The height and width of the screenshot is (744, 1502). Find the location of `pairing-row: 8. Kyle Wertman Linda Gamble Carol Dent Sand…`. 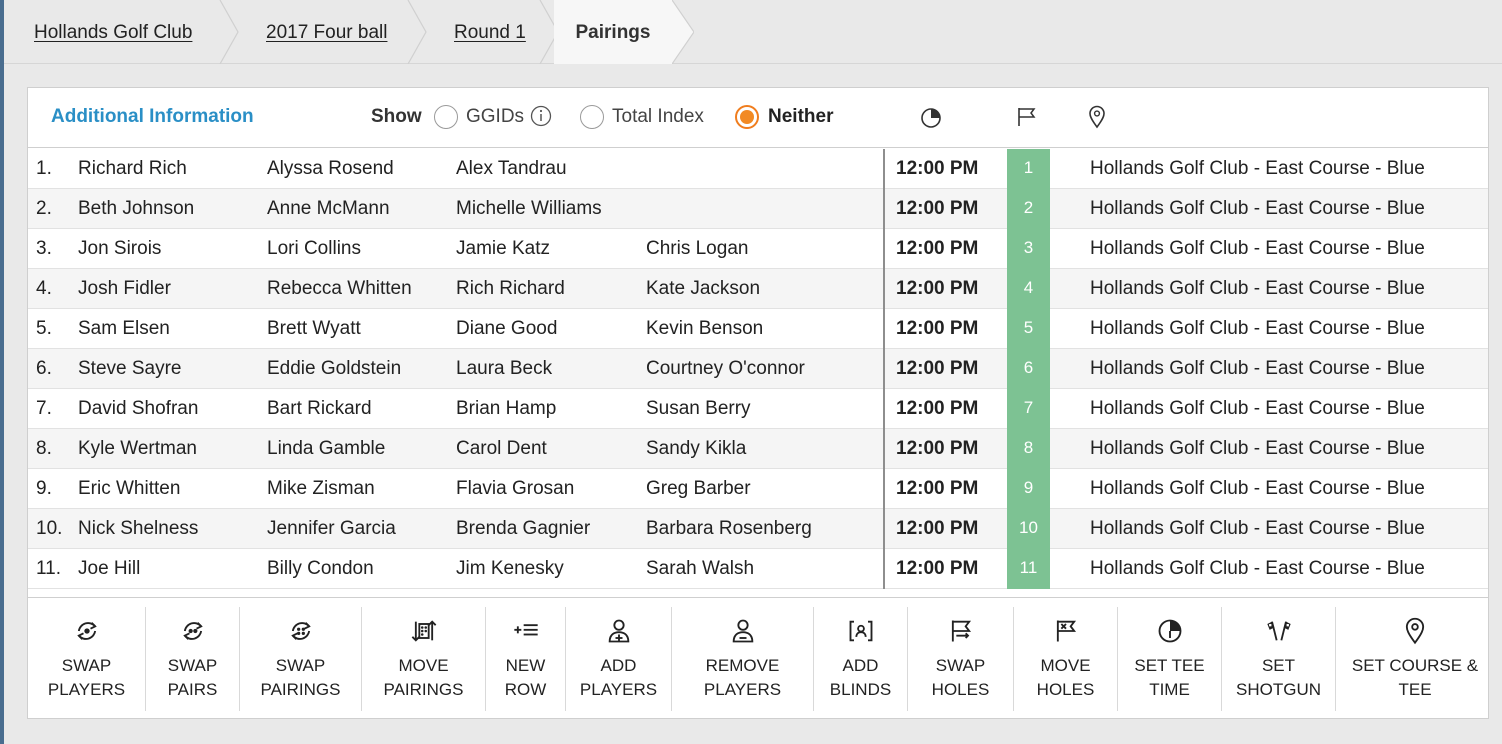

pairing-row: 8. Kyle Wertman Linda Gamble Carol Dent Sand… is located at coordinates (758, 449).